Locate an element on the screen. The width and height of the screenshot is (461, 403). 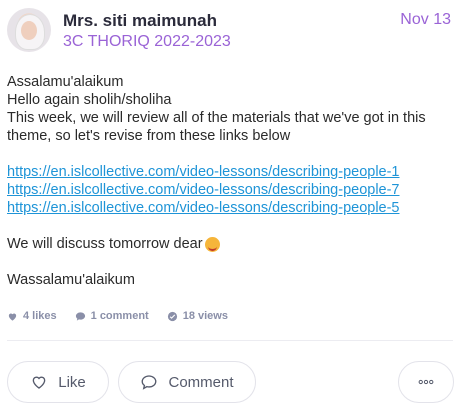
like-label: Like is located at coordinates (72, 382).